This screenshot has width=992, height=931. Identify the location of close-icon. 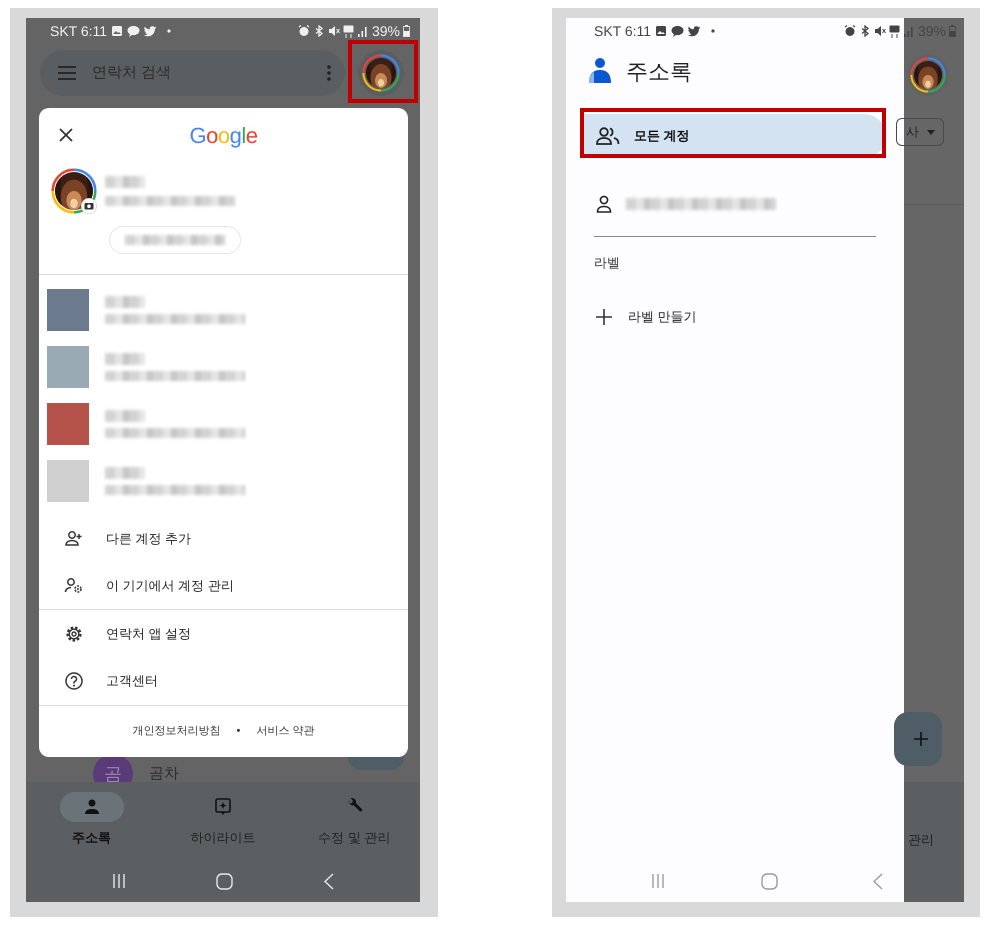
(66, 135).